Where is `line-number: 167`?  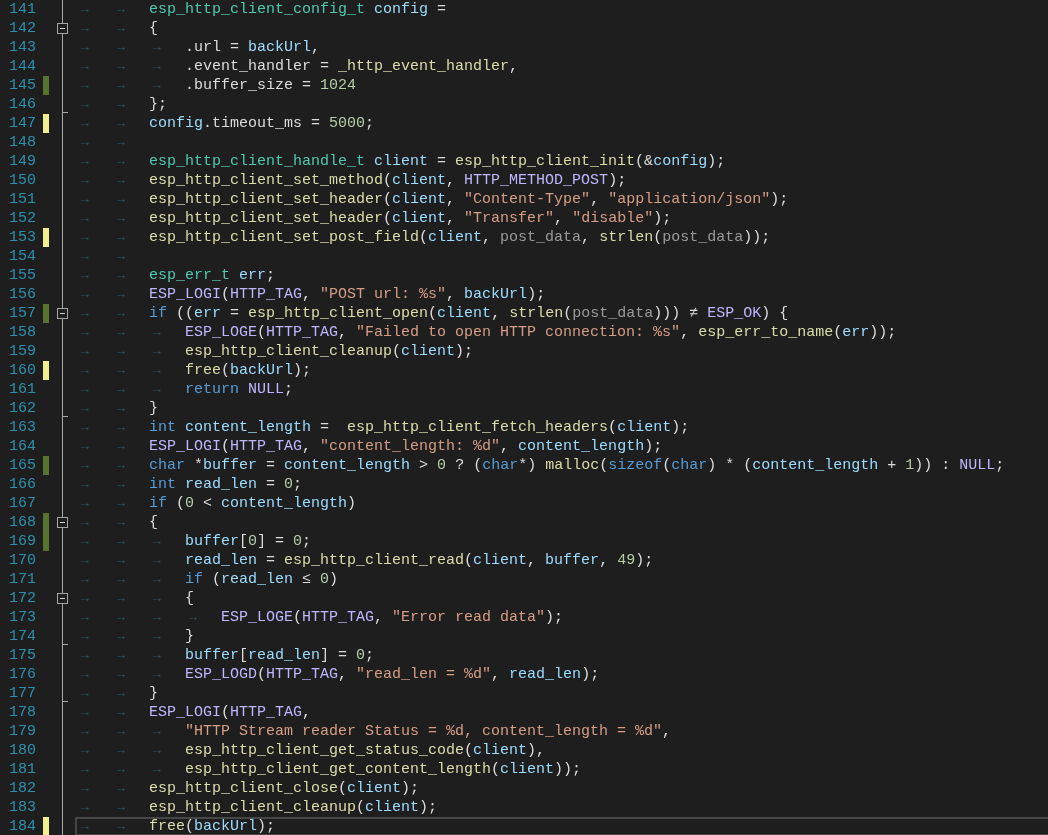 line-number: 167 is located at coordinates (22, 503).